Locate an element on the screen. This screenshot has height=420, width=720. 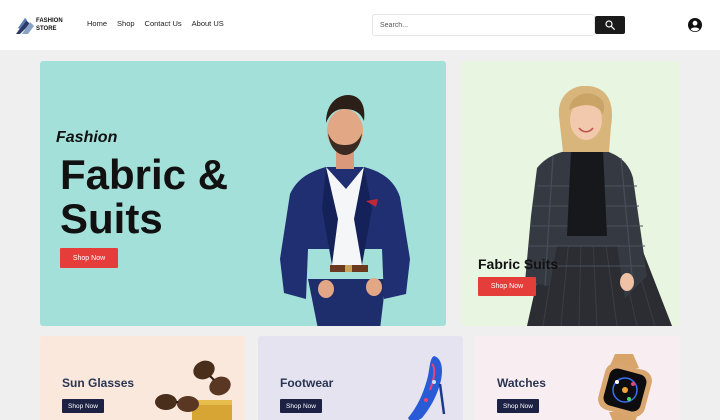
model-man-image is located at coordinates (345, 210).